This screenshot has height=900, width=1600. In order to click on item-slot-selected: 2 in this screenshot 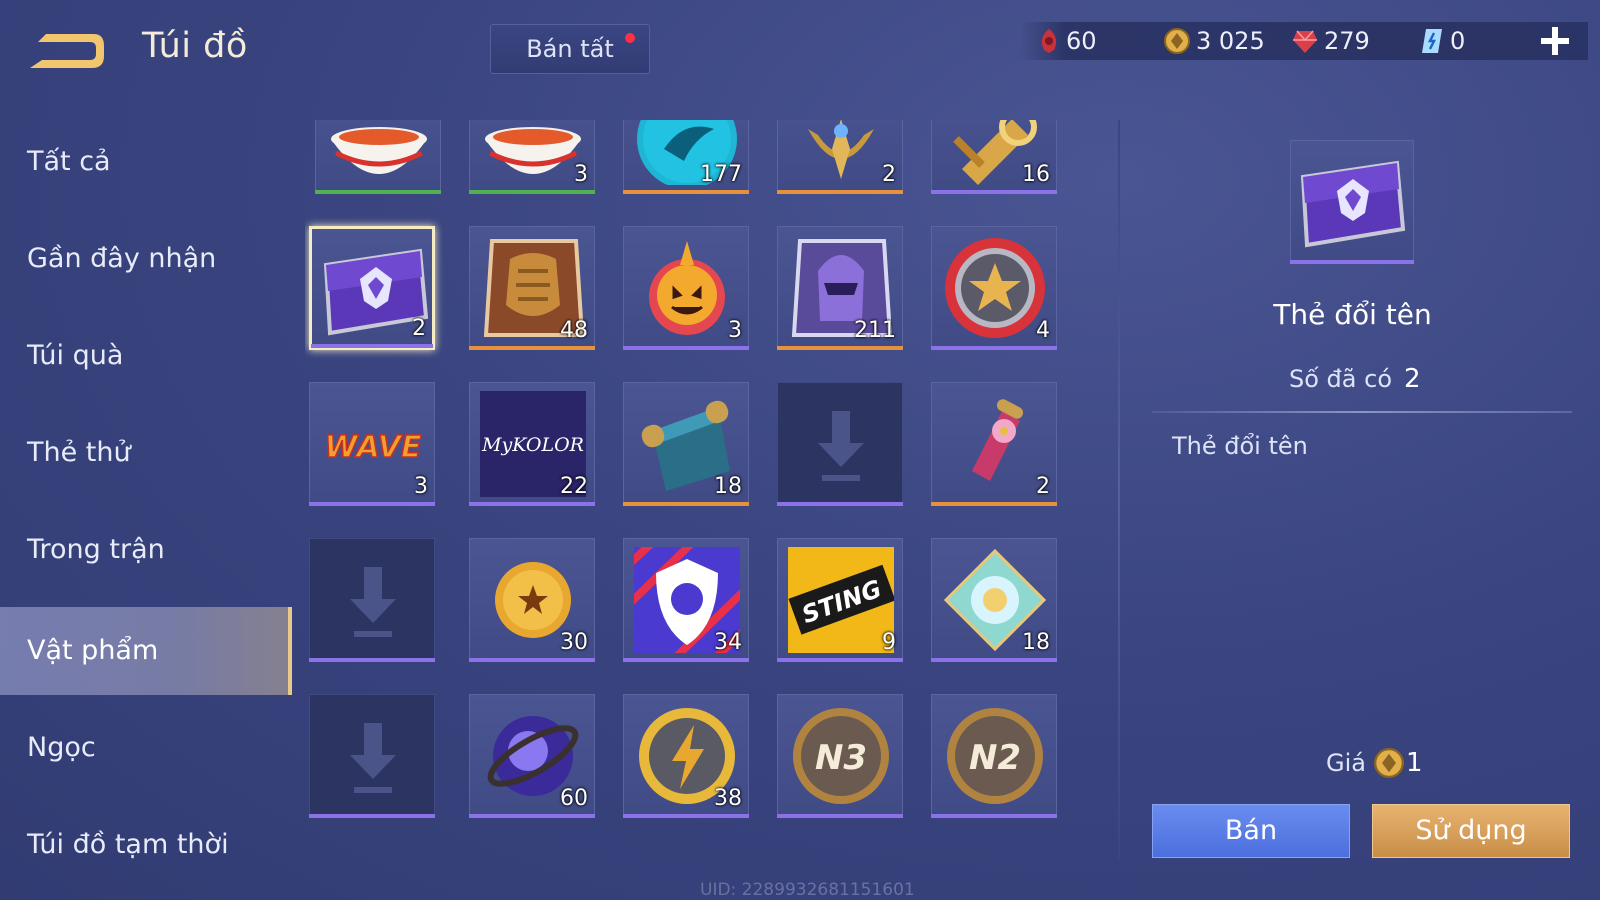, I will do `click(372, 288)`.